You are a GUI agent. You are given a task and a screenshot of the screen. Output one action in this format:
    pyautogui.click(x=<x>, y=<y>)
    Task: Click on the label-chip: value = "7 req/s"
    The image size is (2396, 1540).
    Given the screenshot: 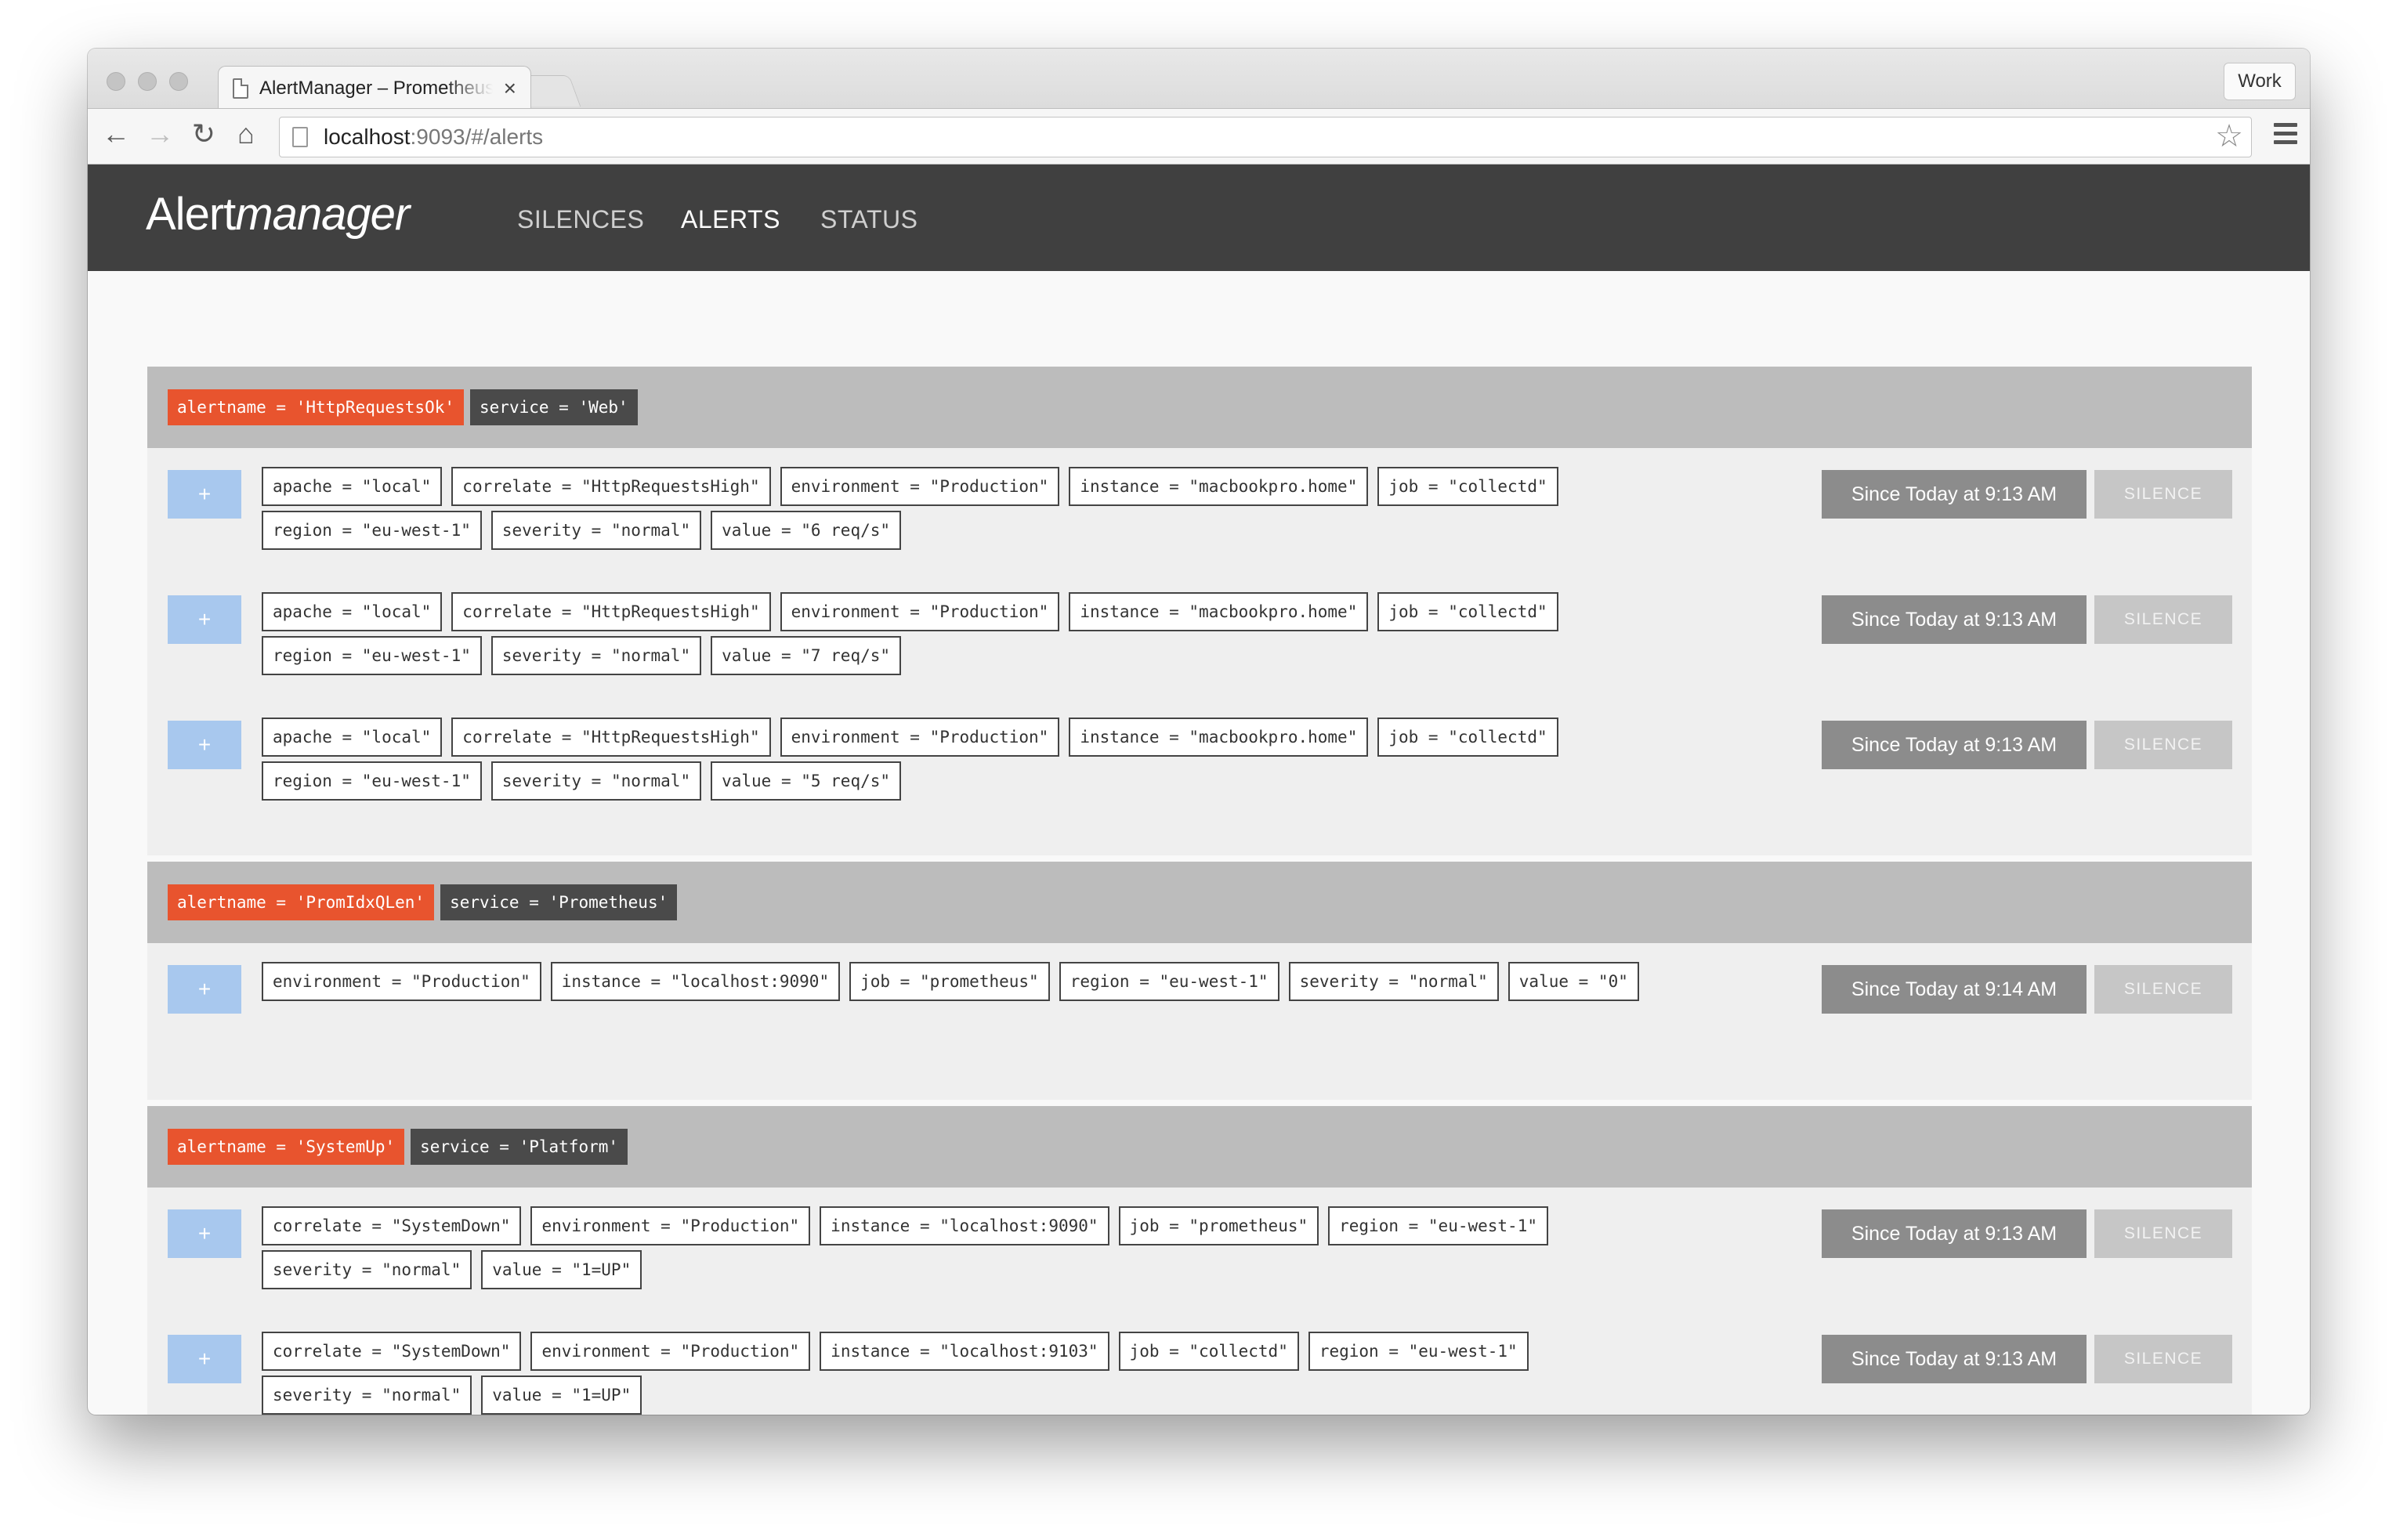 What is the action you would take?
    pyautogui.click(x=806, y=655)
    